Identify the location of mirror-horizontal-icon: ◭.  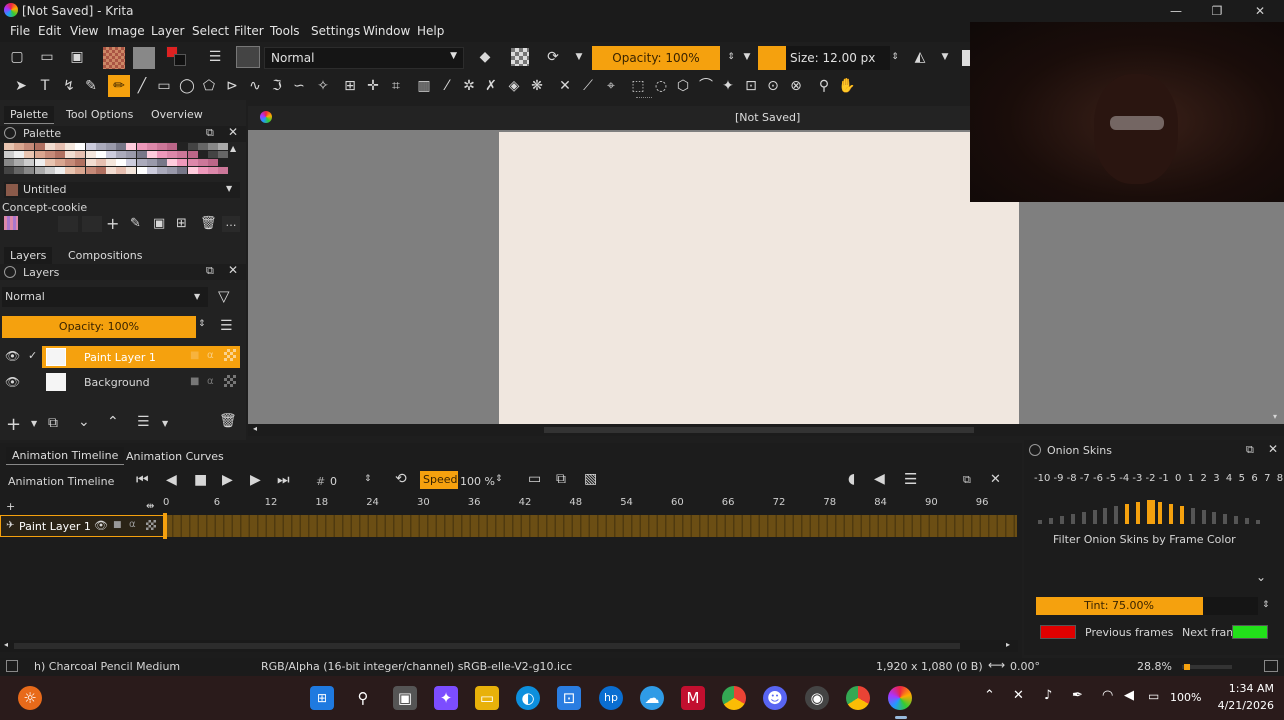
(920, 57).